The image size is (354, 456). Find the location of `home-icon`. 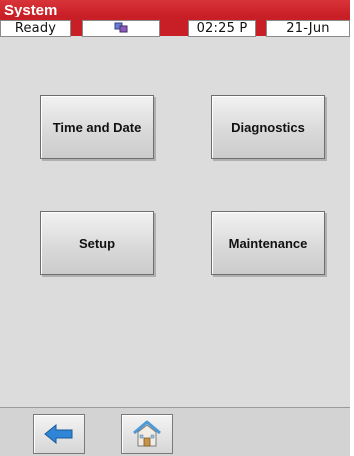

home-icon is located at coordinates (147, 433).